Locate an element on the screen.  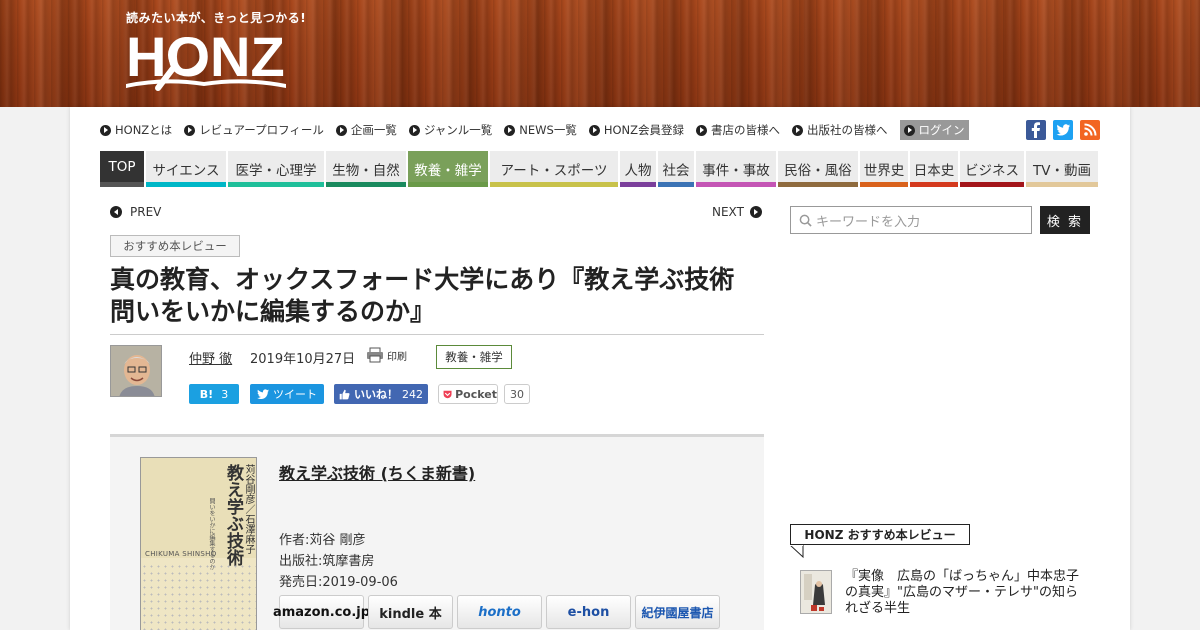
nav-genres: ジャンル一覧 is located at coordinates (450, 130).